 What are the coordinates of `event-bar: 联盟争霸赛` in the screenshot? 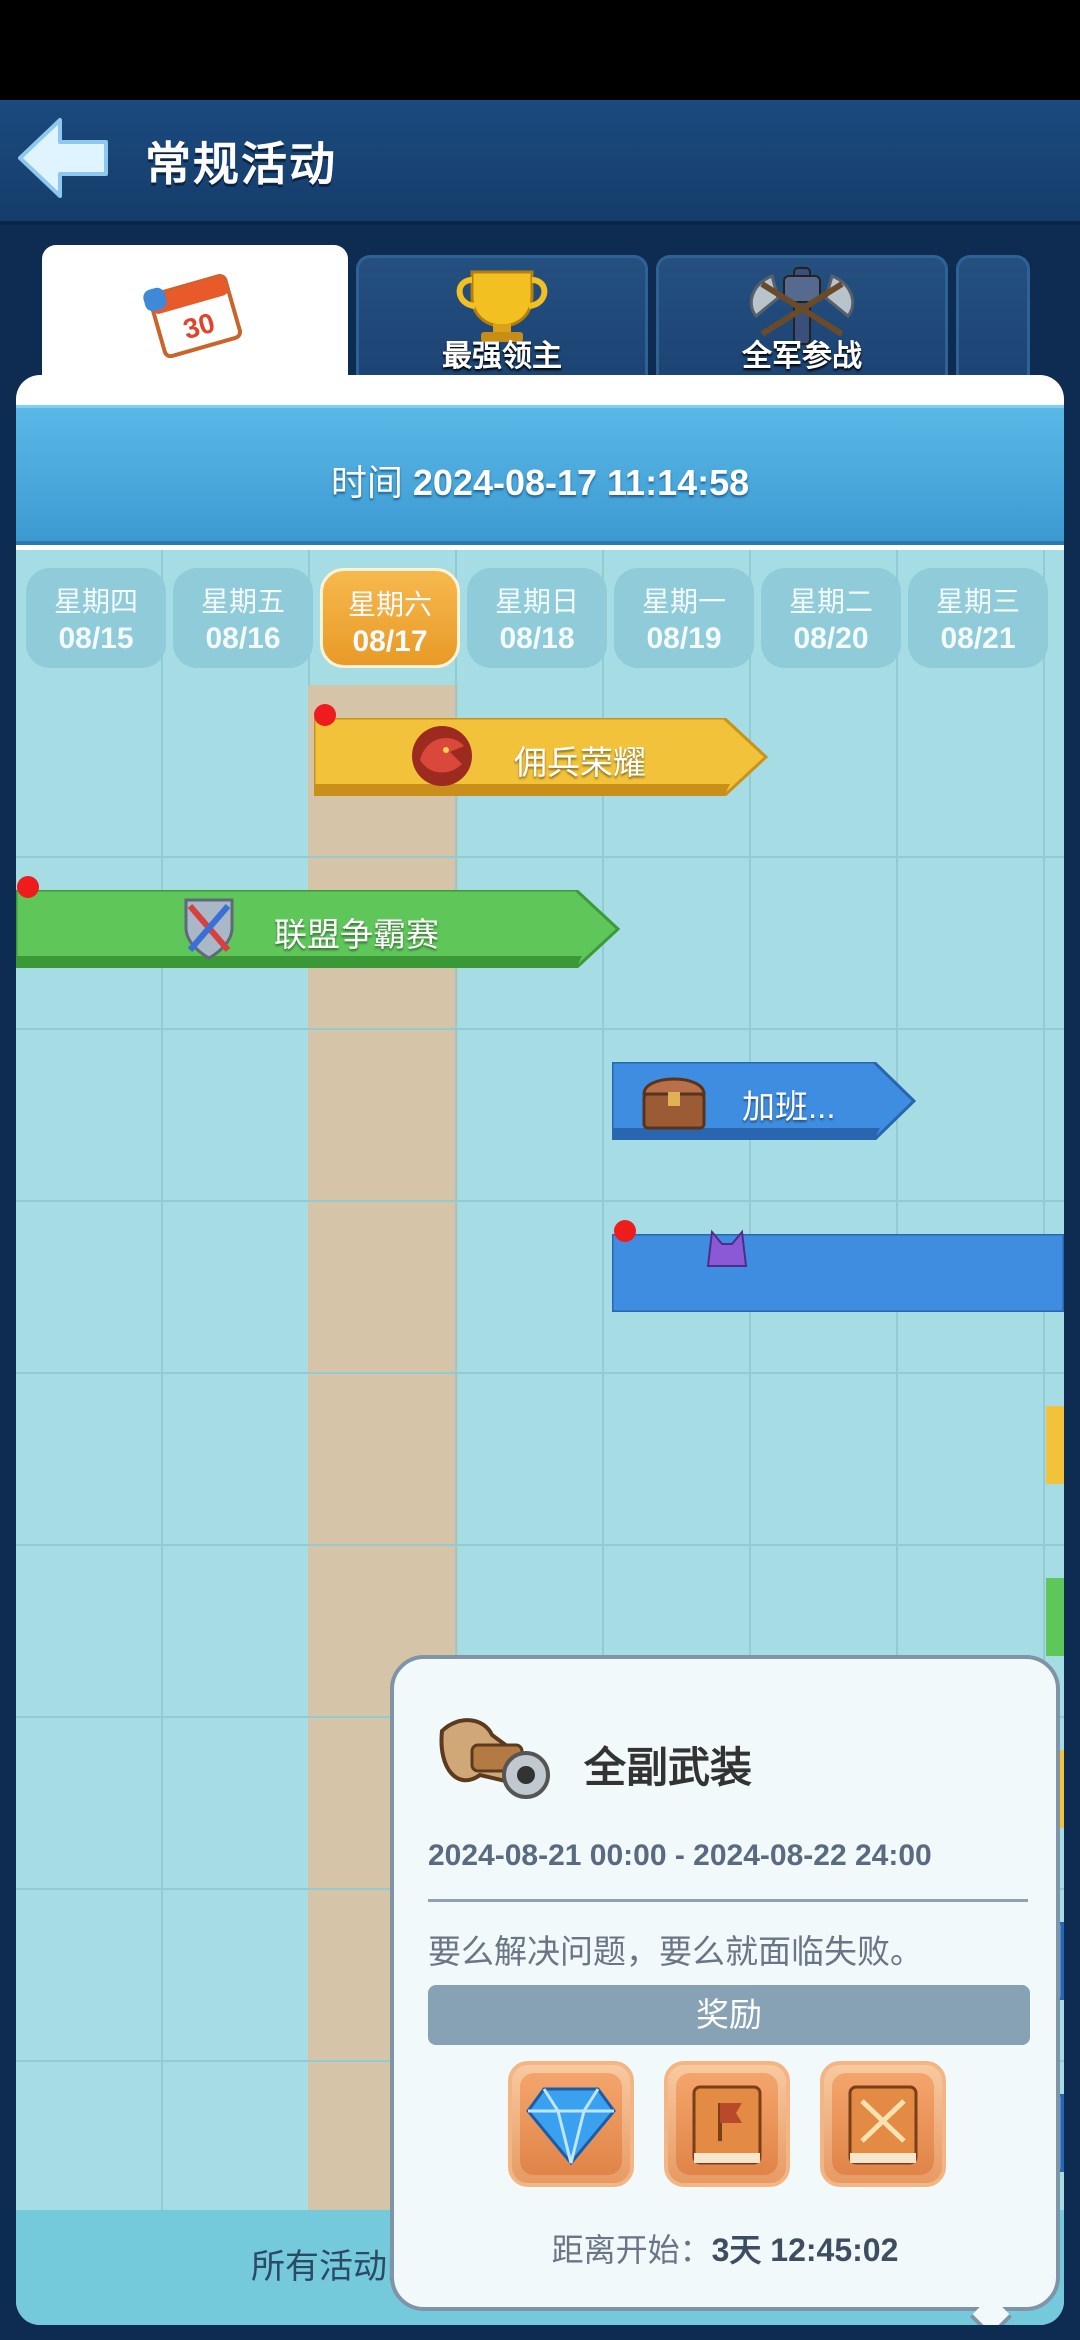 It's located at (318, 922).